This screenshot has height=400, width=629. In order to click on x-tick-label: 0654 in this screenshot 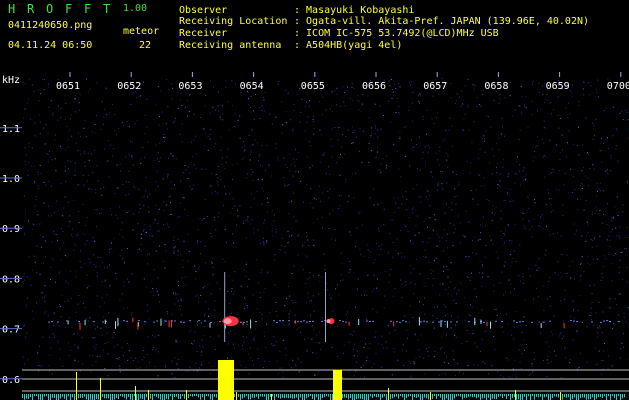, I will do `click(252, 86)`.